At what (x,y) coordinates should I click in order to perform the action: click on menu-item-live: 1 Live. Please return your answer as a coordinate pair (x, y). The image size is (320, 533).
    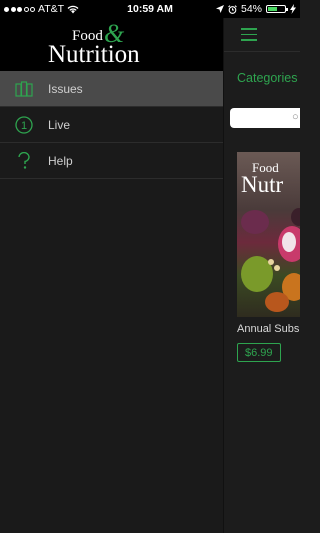
    Looking at the image, I should click on (111, 125).